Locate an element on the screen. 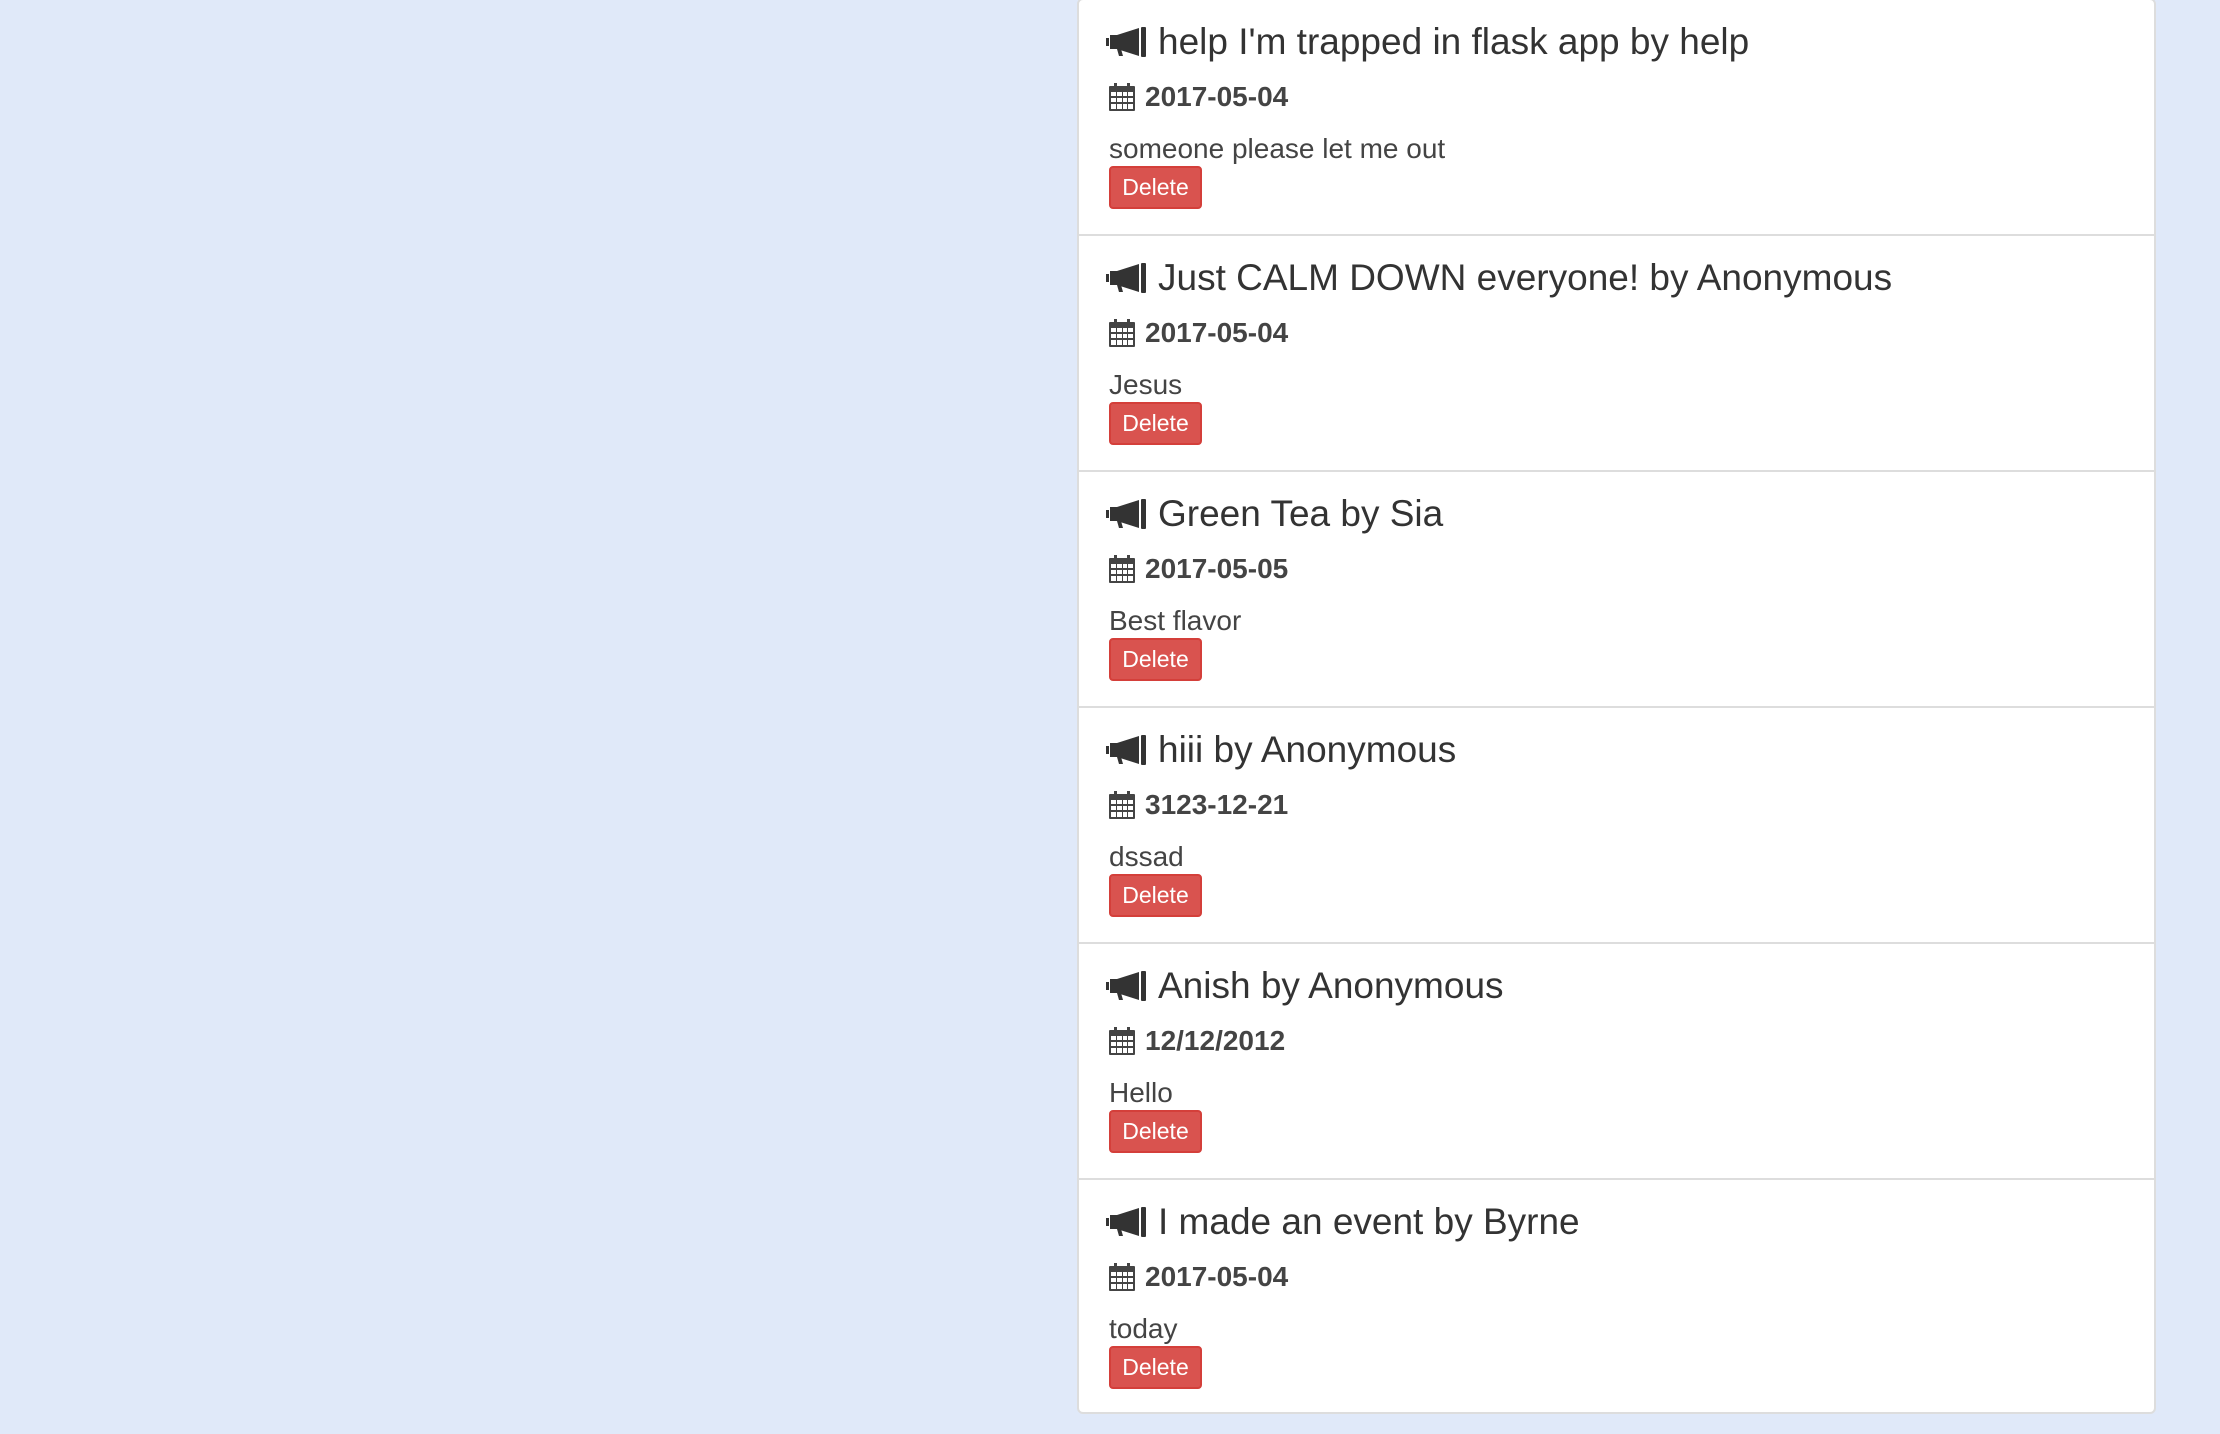 This screenshot has height=1434, width=2220. event-title: I made an event by Byrne is located at coordinates (1369, 1221).